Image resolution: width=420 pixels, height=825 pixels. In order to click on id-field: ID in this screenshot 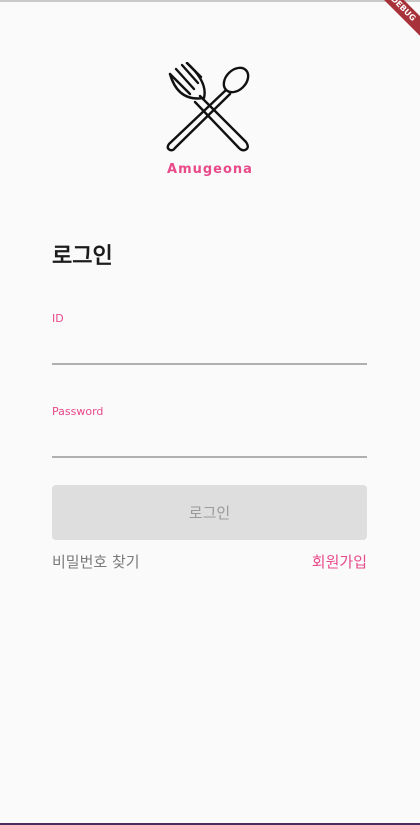, I will do `click(209, 338)`.